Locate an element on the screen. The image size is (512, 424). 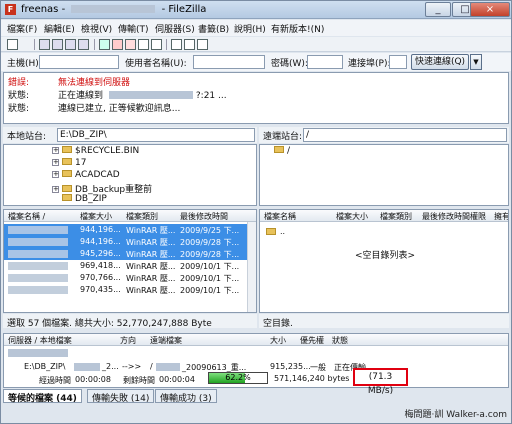
filezilla-icon: F is located at coordinates (10, 9).